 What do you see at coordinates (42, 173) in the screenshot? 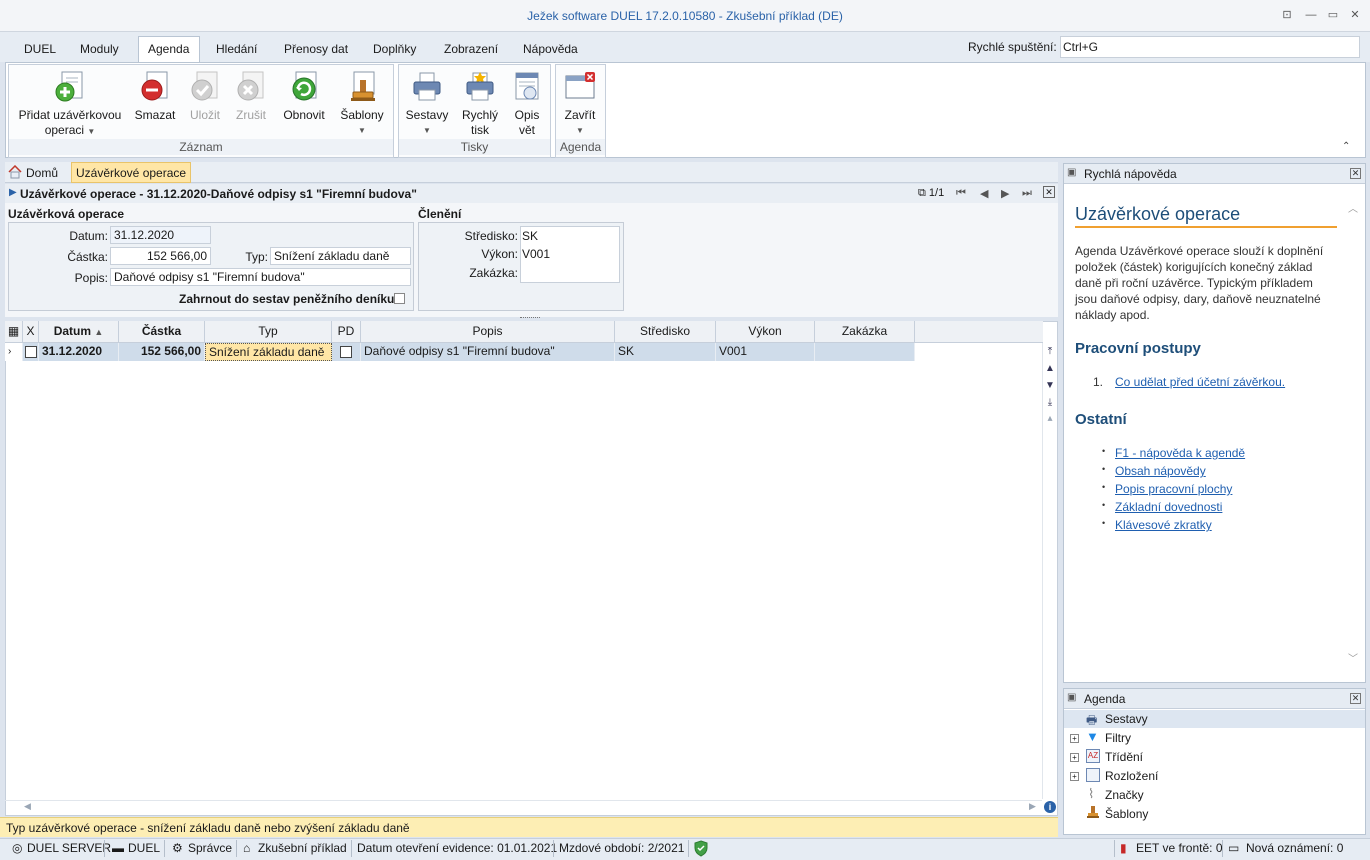
I see `breadcrumb-home: Domů` at bounding box center [42, 173].